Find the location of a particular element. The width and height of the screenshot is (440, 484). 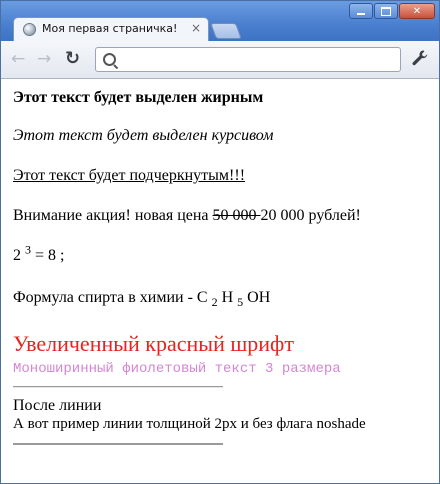

formula-end: OH is located at coordinates (257, 297).